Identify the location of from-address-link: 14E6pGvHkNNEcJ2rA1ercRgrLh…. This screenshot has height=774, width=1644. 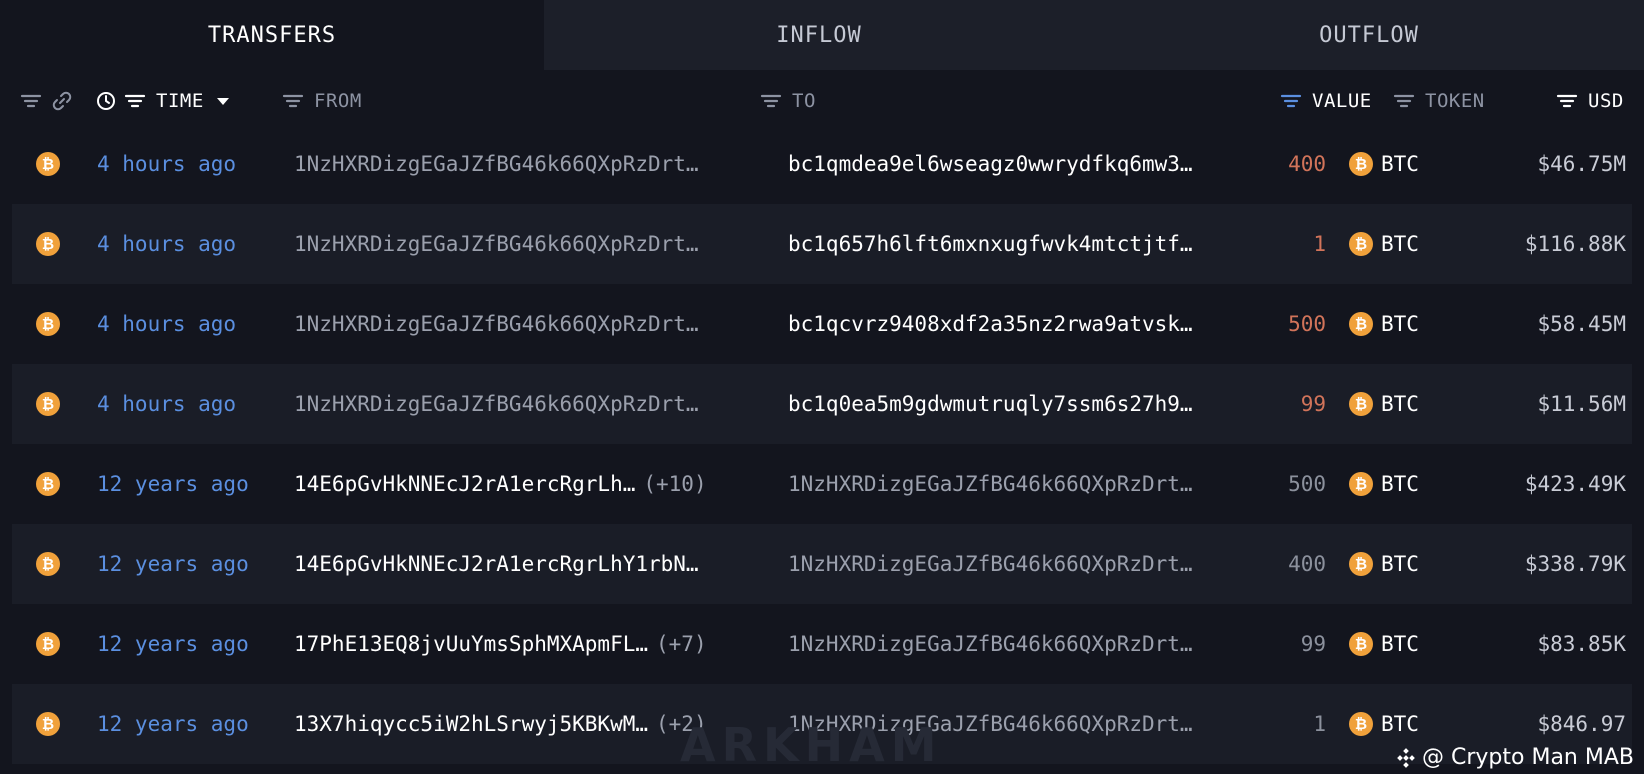
(464, 484).